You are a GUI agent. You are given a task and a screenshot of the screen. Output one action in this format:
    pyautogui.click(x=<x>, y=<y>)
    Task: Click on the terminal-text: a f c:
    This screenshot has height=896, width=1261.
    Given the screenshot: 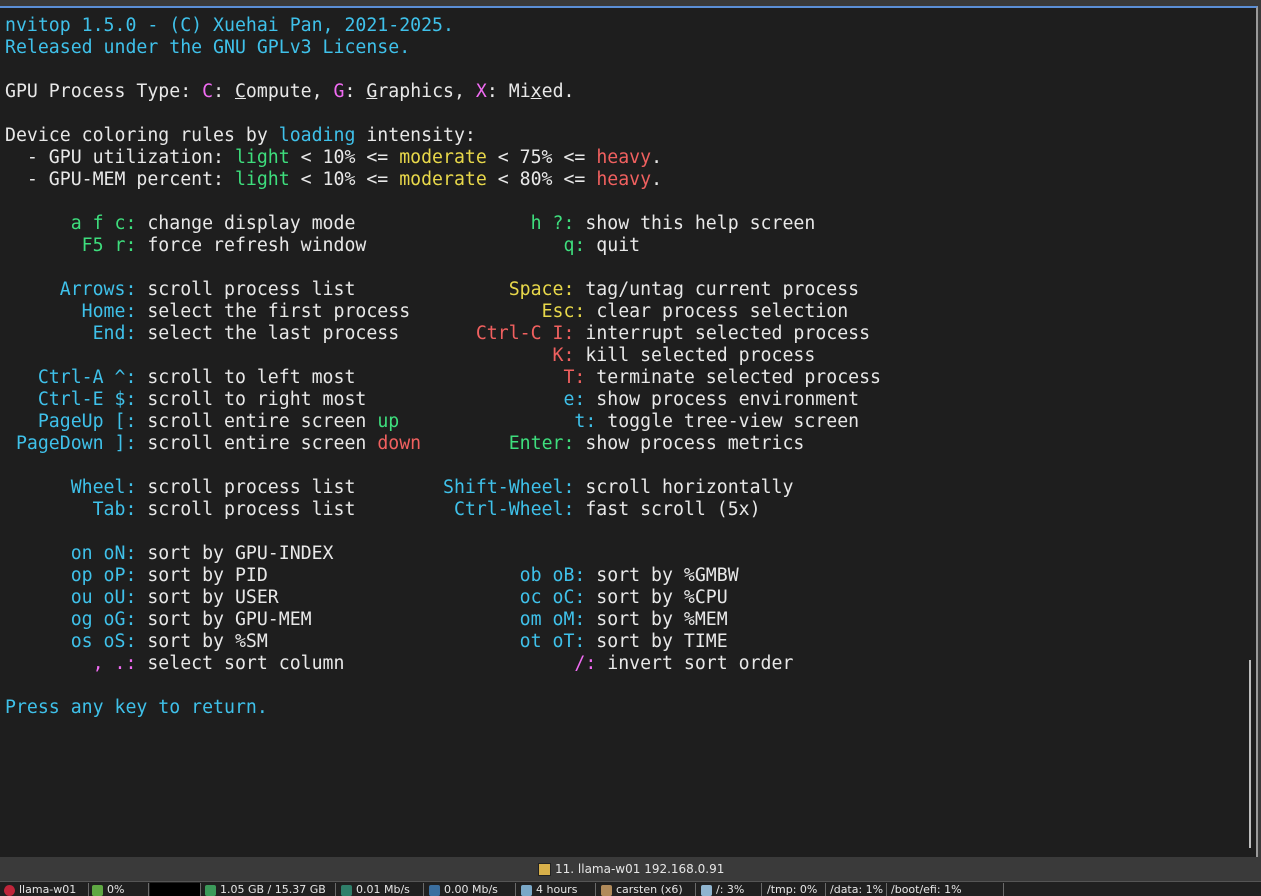 What is the action you would take?
    pyautogui.click(x=71, y=223)
    